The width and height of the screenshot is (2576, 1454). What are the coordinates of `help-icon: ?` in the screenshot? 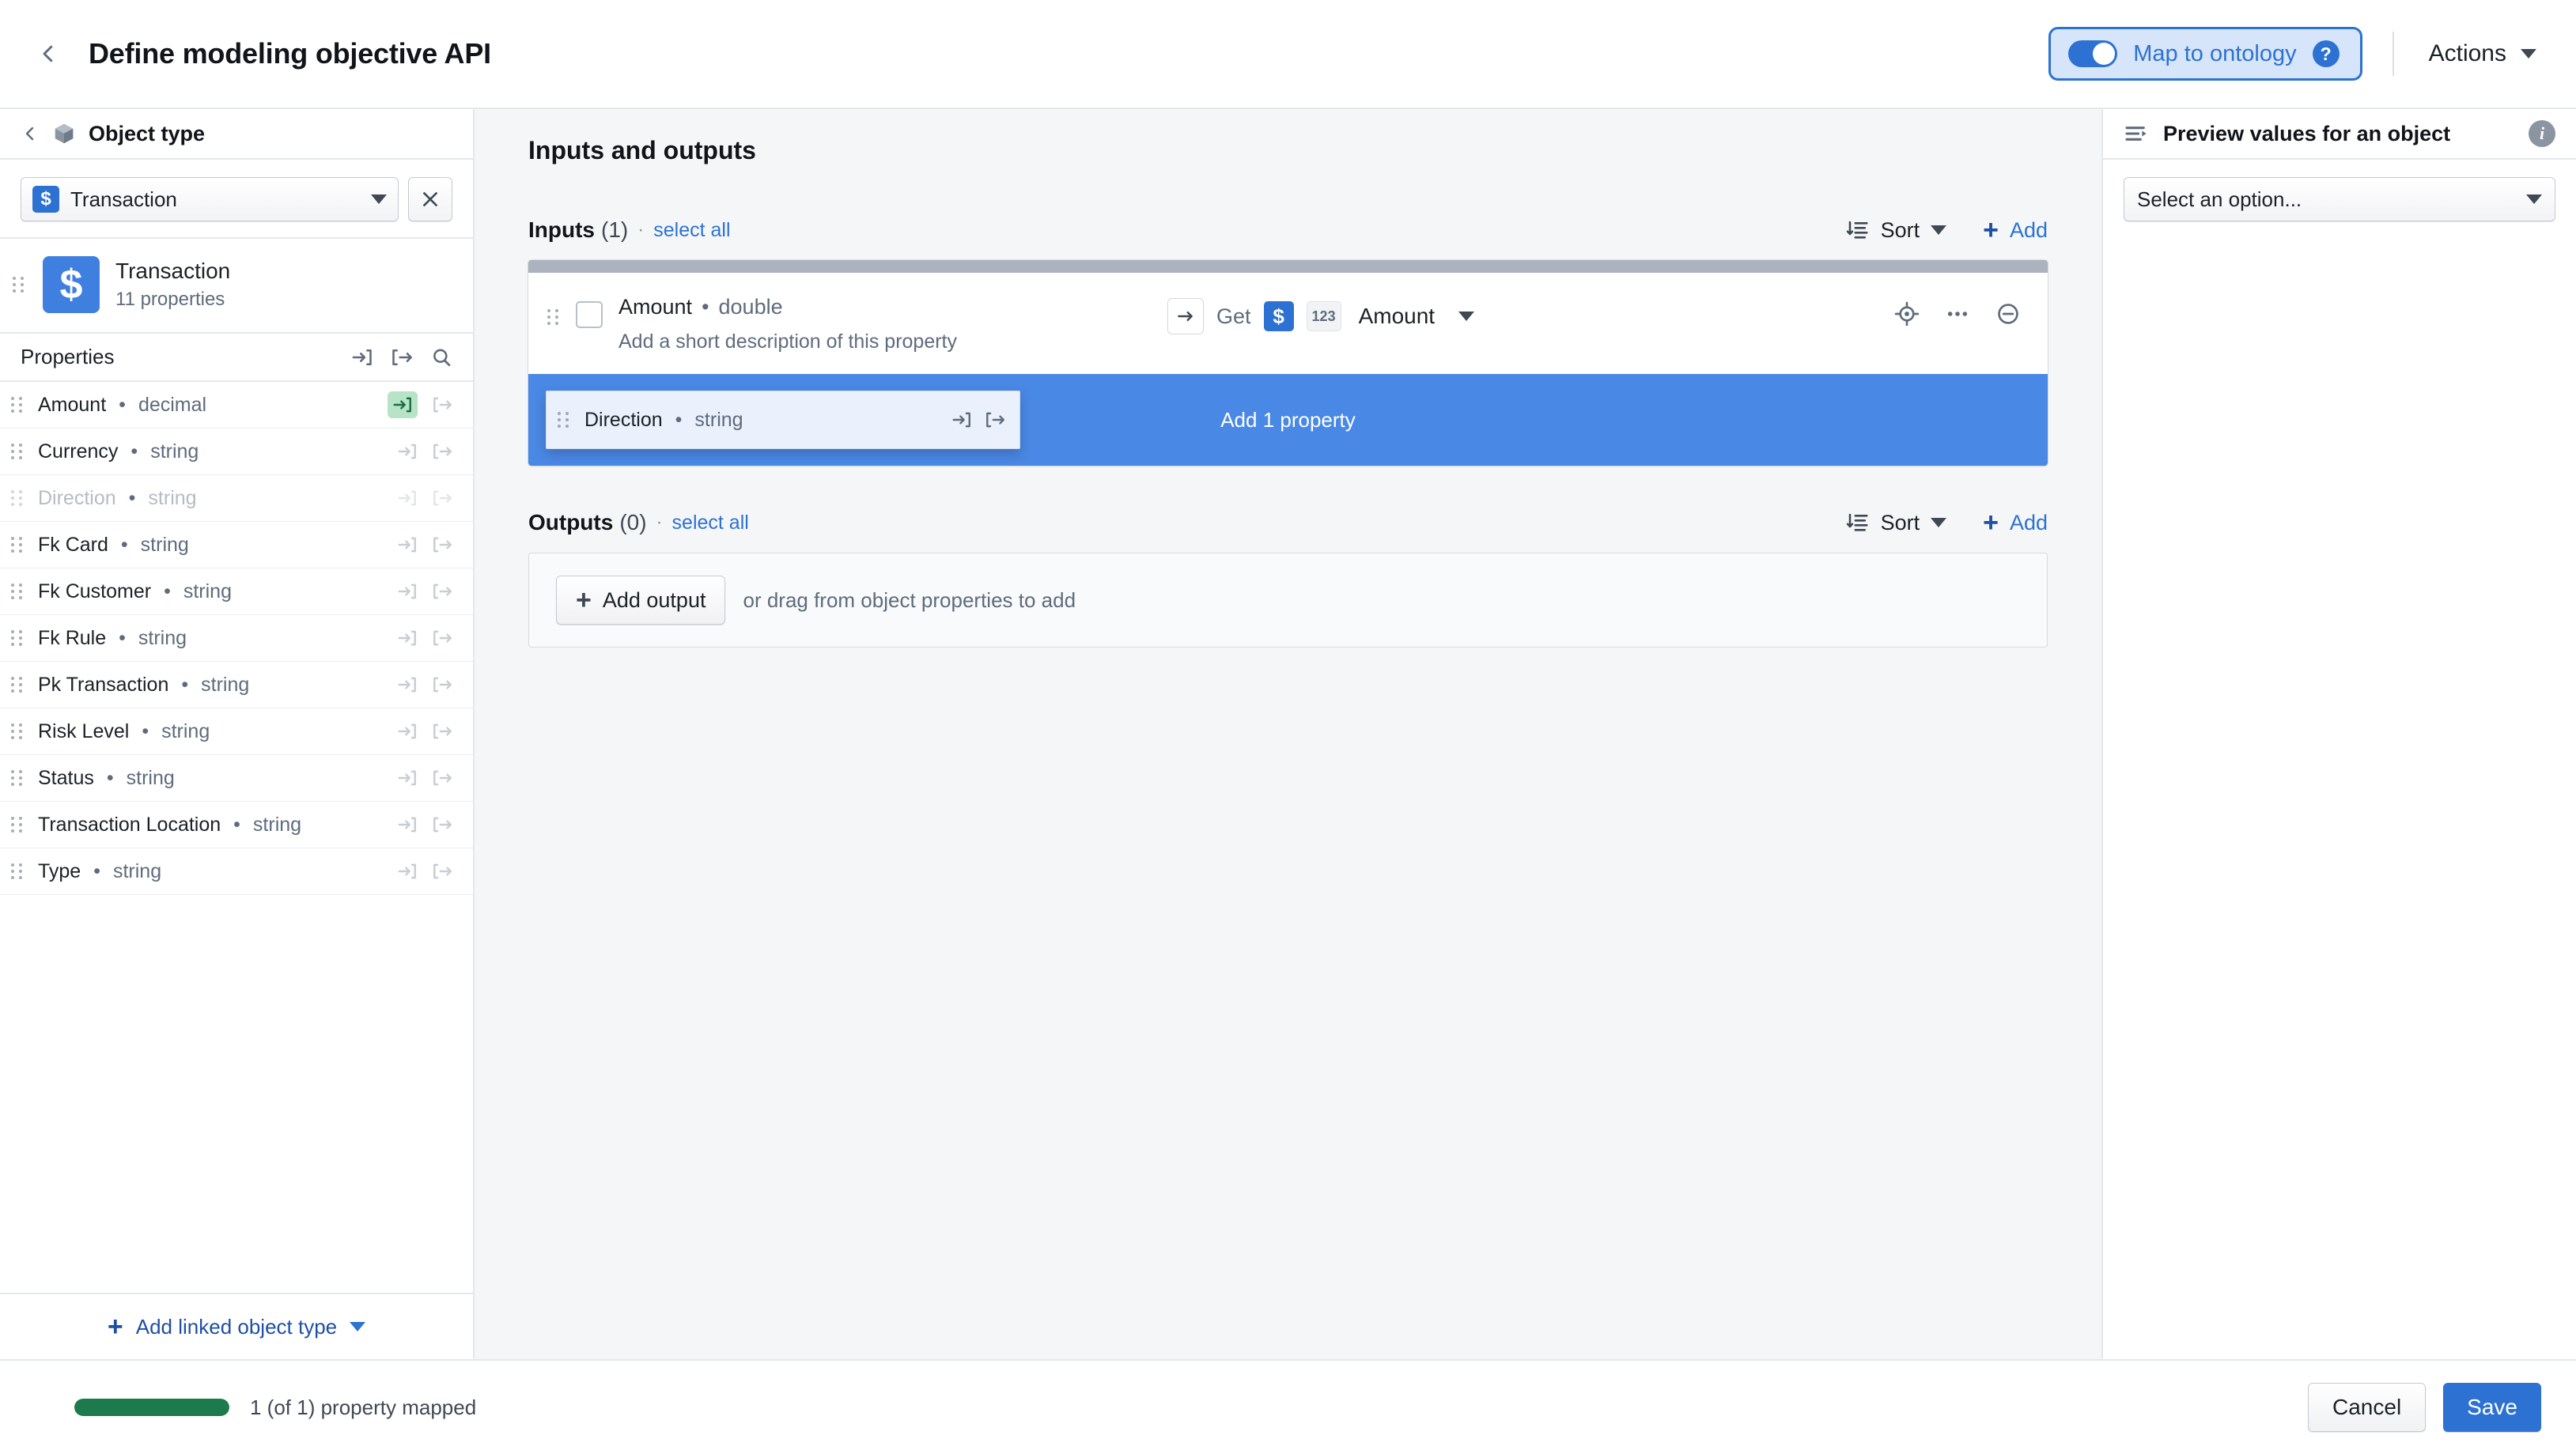 It's located at (2326, 54).